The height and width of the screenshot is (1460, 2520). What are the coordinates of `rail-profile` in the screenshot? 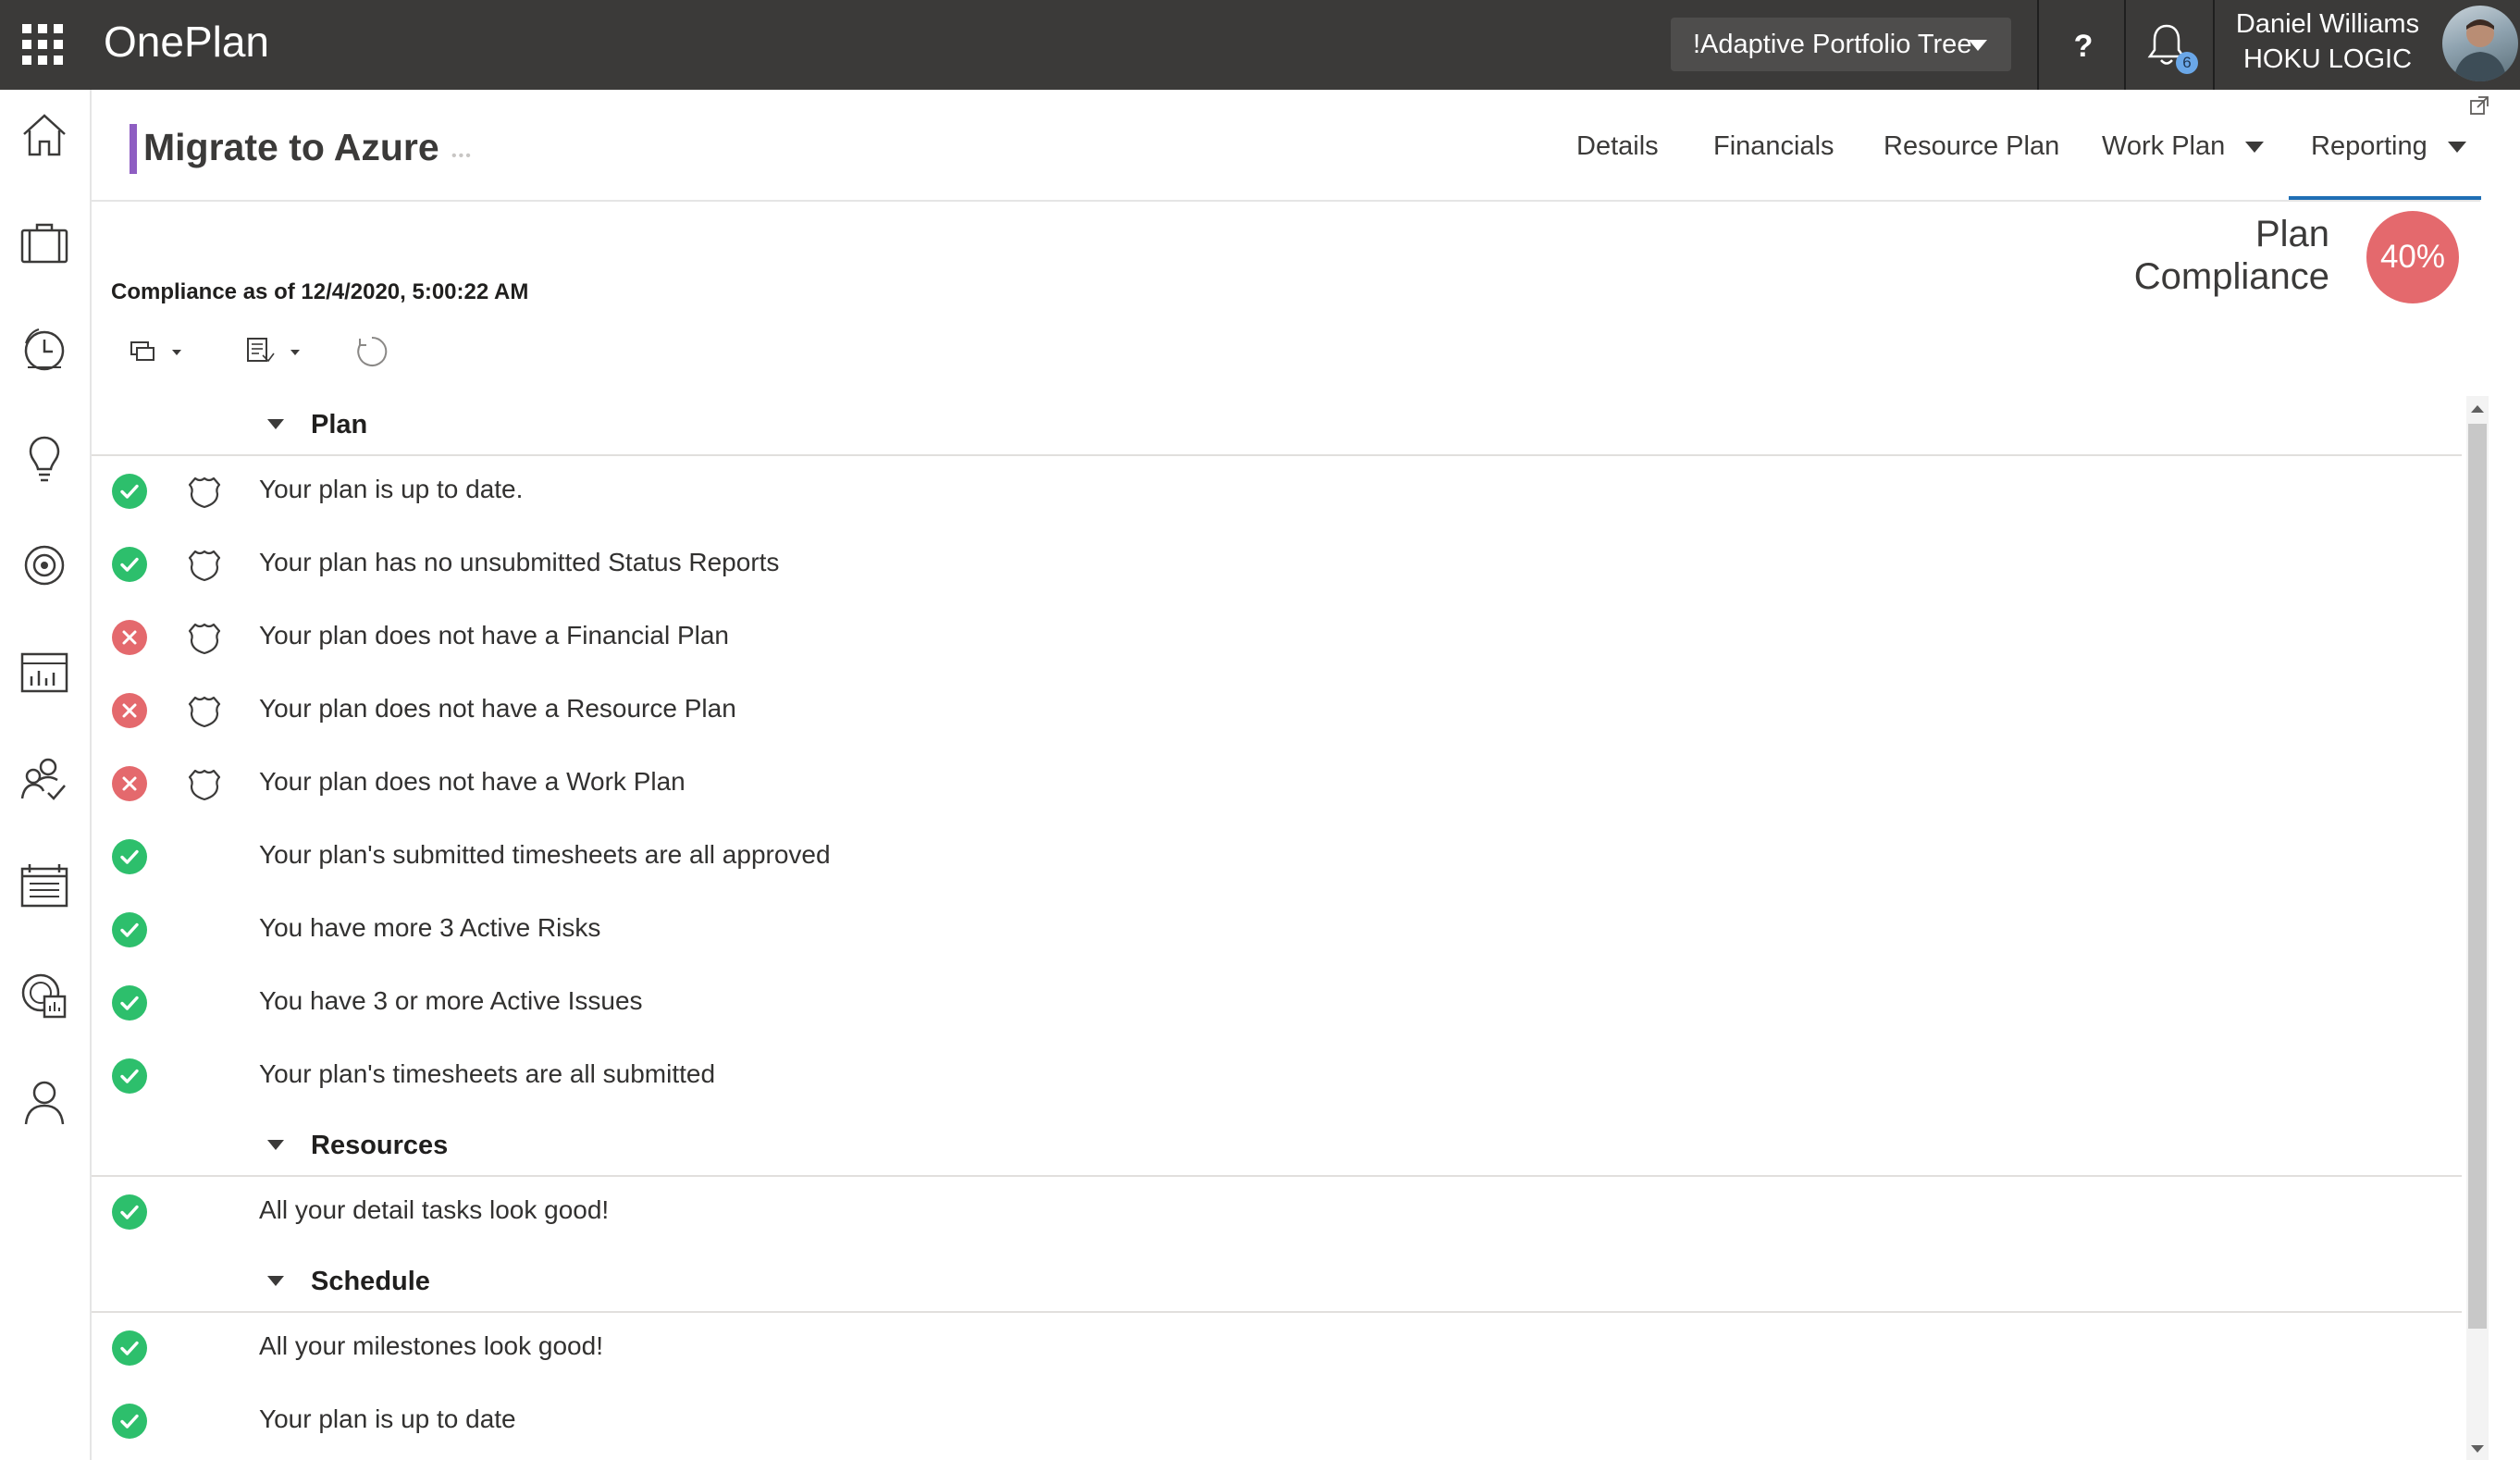 It's located at (44, 1102).